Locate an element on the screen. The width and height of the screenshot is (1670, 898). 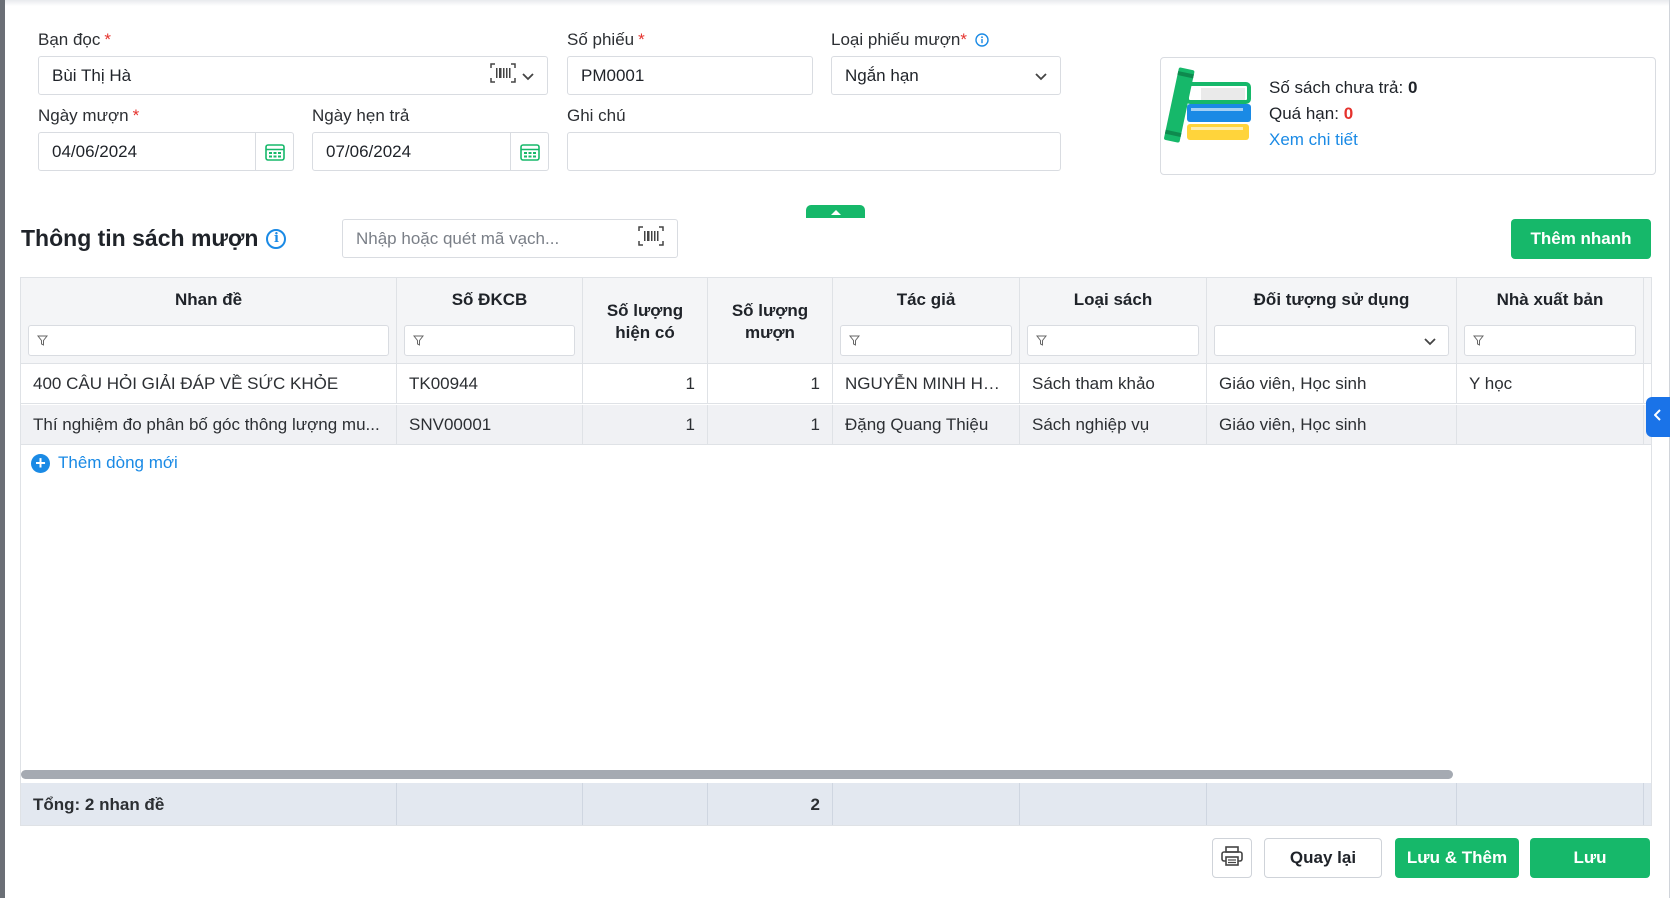
total-titles: Tổng: 2 nhan đề is located at coordinates (209, 804).